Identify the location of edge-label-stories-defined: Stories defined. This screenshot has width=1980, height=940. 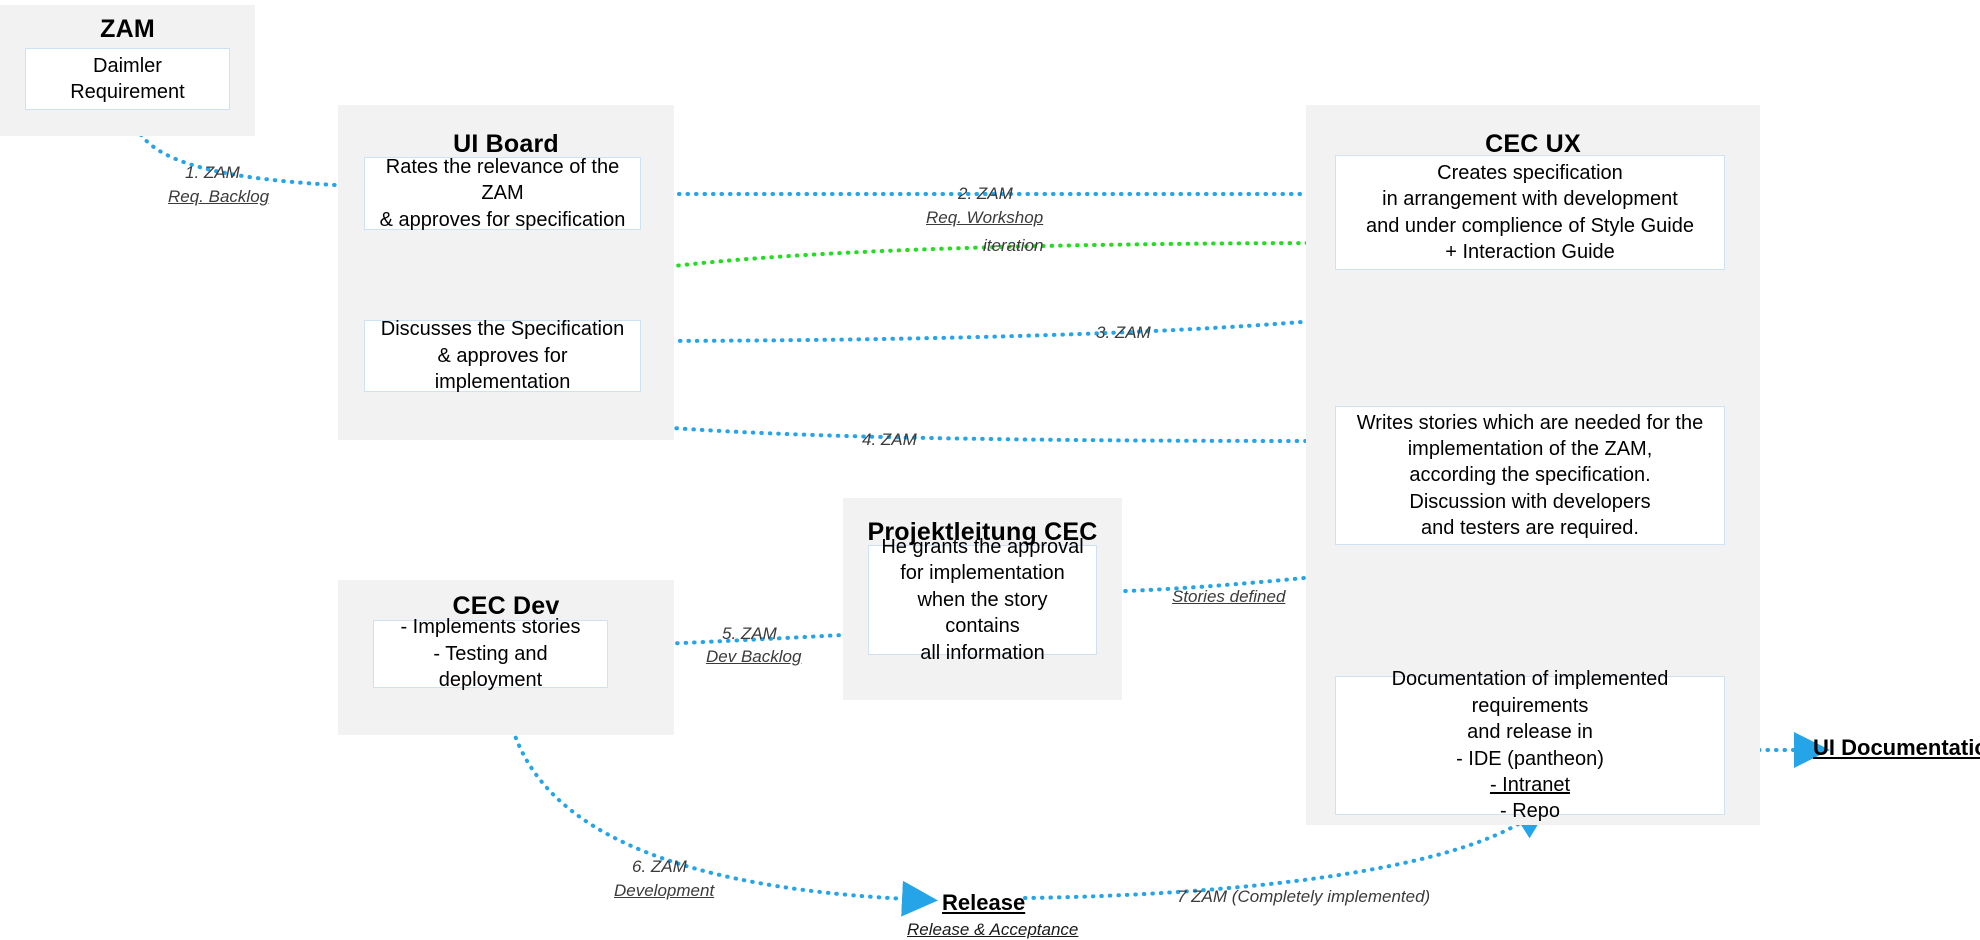
(1229, 596).